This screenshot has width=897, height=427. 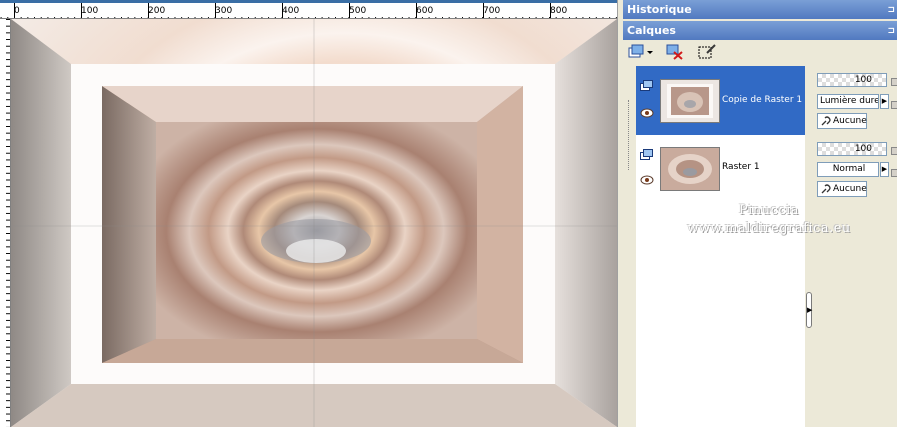 I want to click on ruler-label: 800, so click(x=559, y=11).